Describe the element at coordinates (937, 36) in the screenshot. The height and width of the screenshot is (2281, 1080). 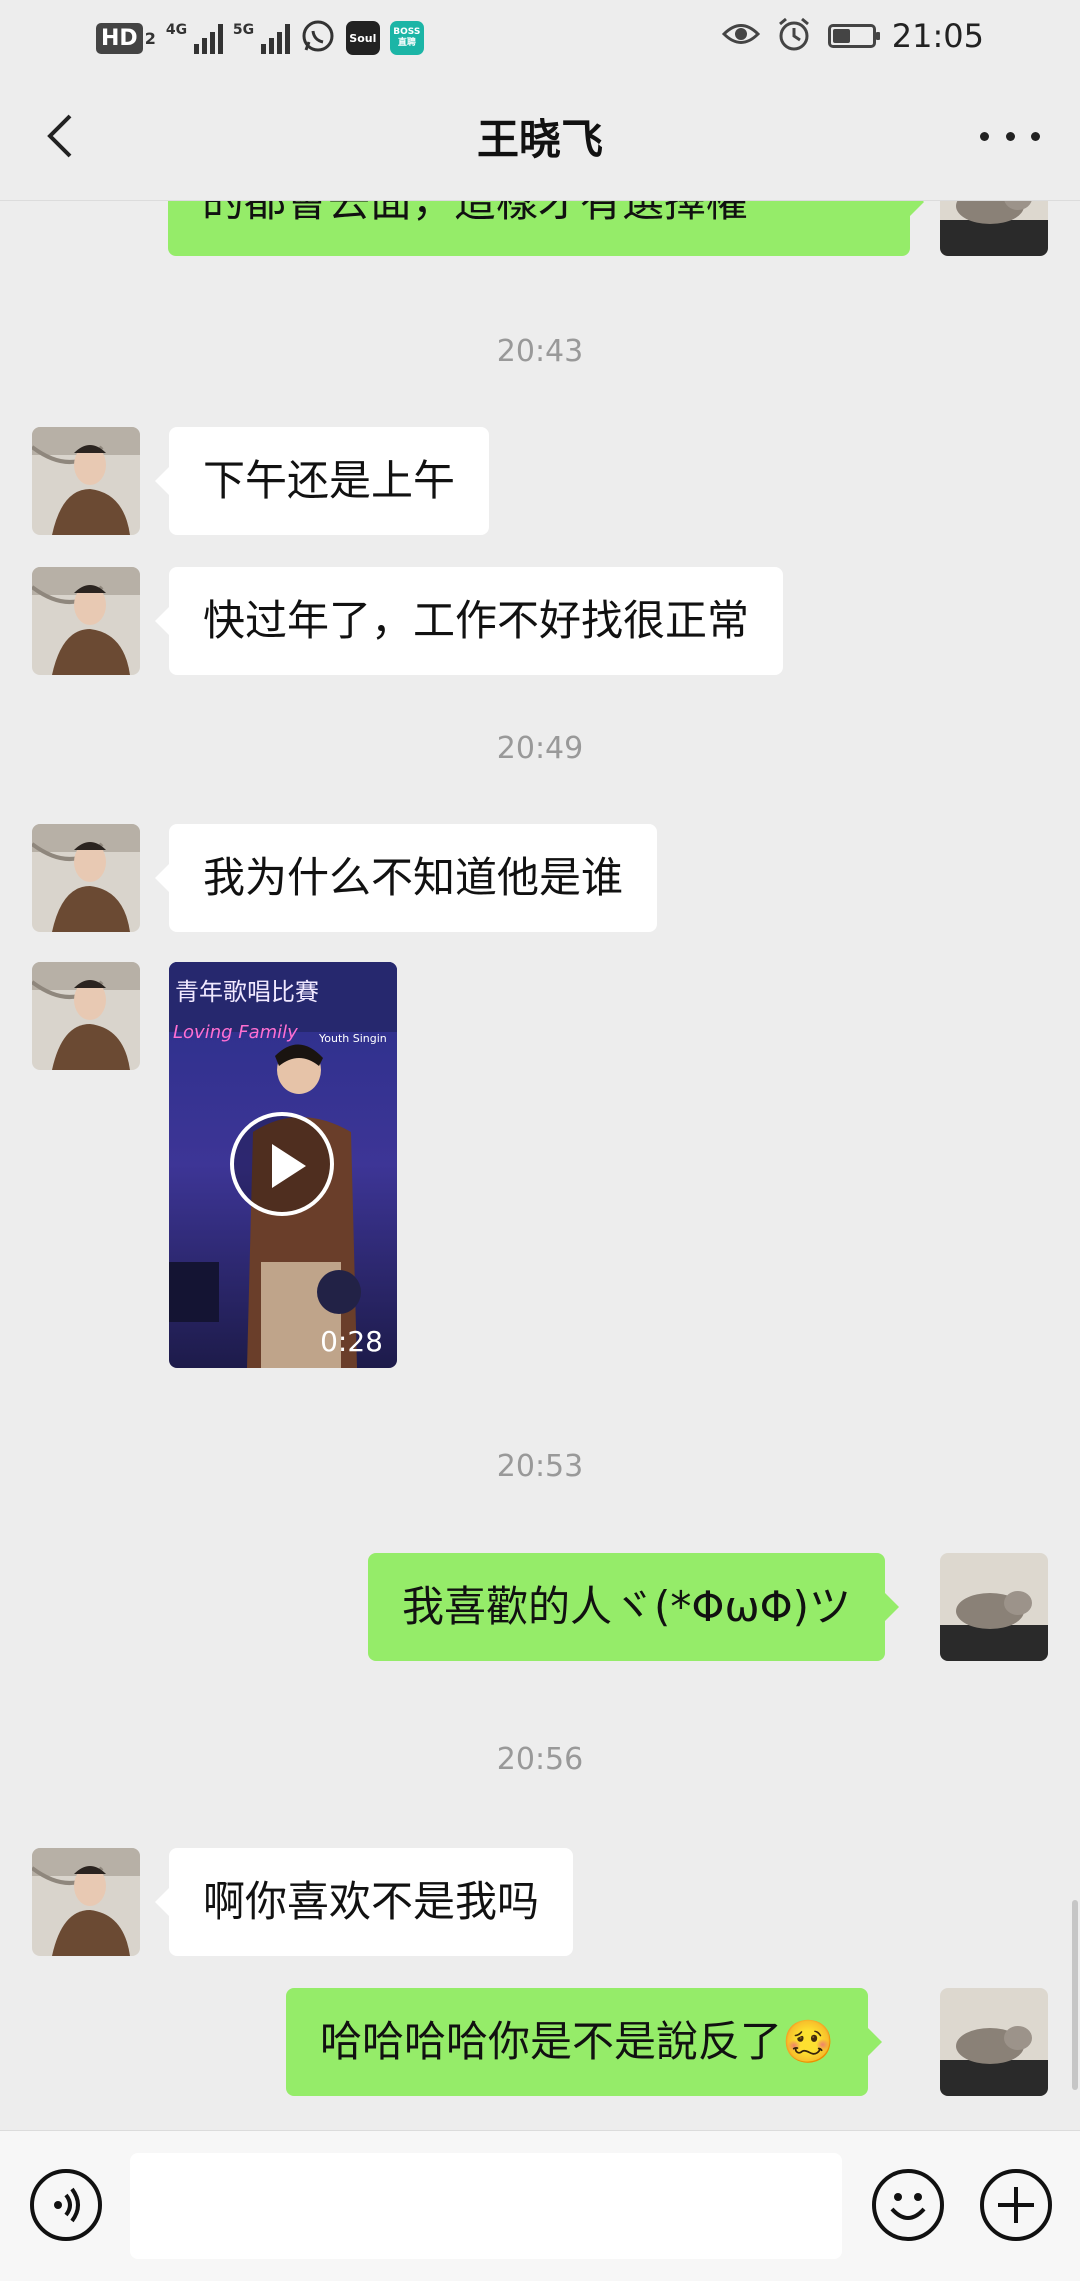
I see `clock: 21:05` at that location.